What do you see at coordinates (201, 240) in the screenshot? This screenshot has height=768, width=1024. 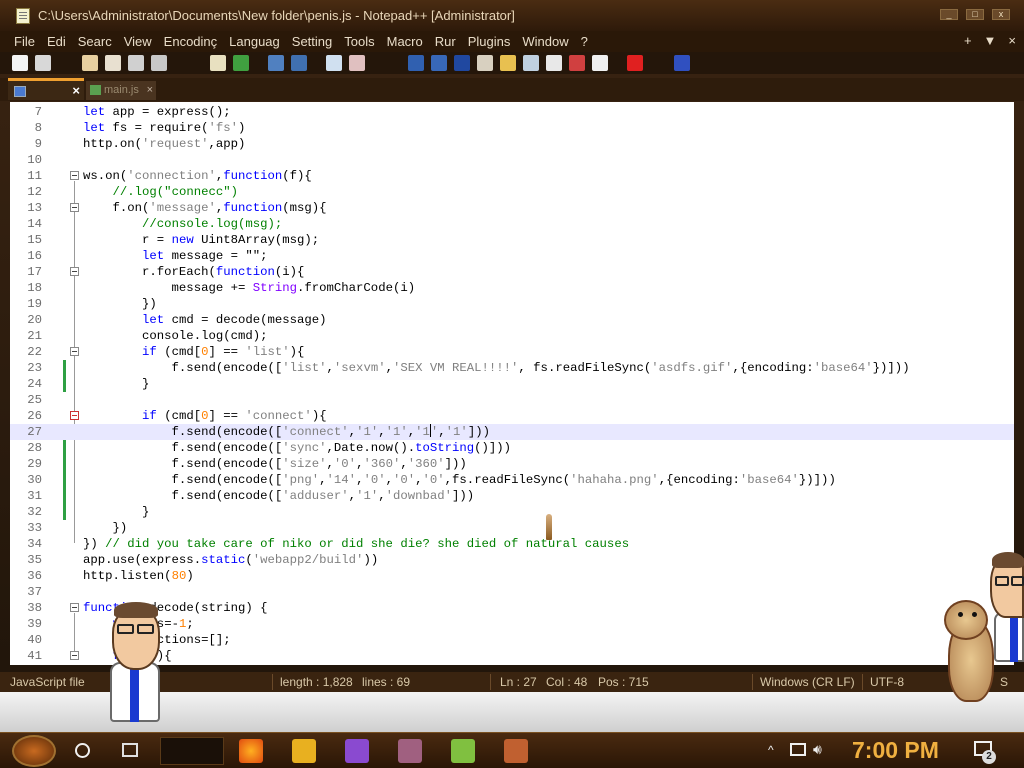 I see `line-text: r = new Uint8Array(msg);` at bounding box center [201, 240].